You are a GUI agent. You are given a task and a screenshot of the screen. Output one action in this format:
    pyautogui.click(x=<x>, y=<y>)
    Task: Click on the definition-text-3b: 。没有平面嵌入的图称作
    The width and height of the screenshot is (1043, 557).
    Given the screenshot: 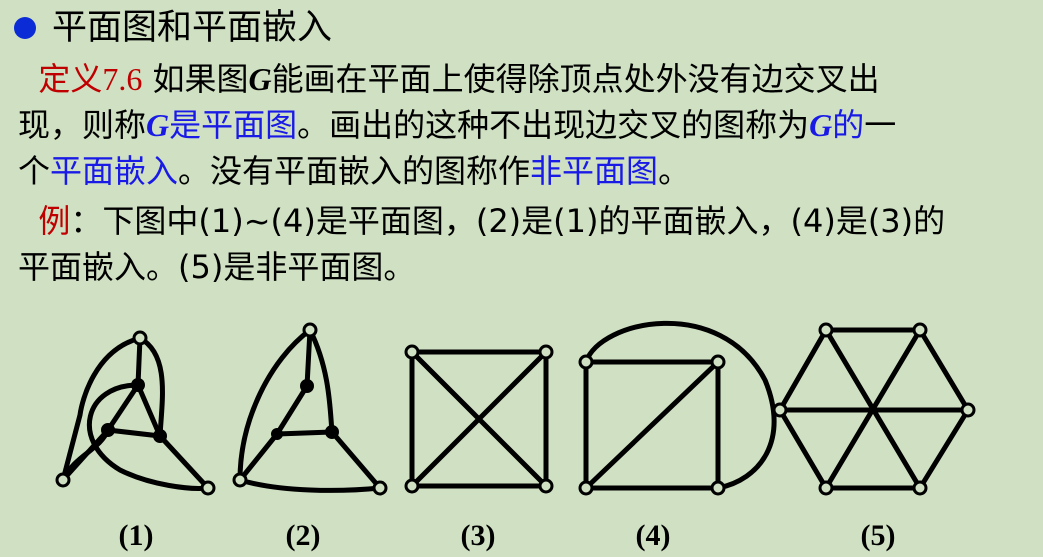 What is the action you would take?
    pyautogui.click(x=354, y=171)
    